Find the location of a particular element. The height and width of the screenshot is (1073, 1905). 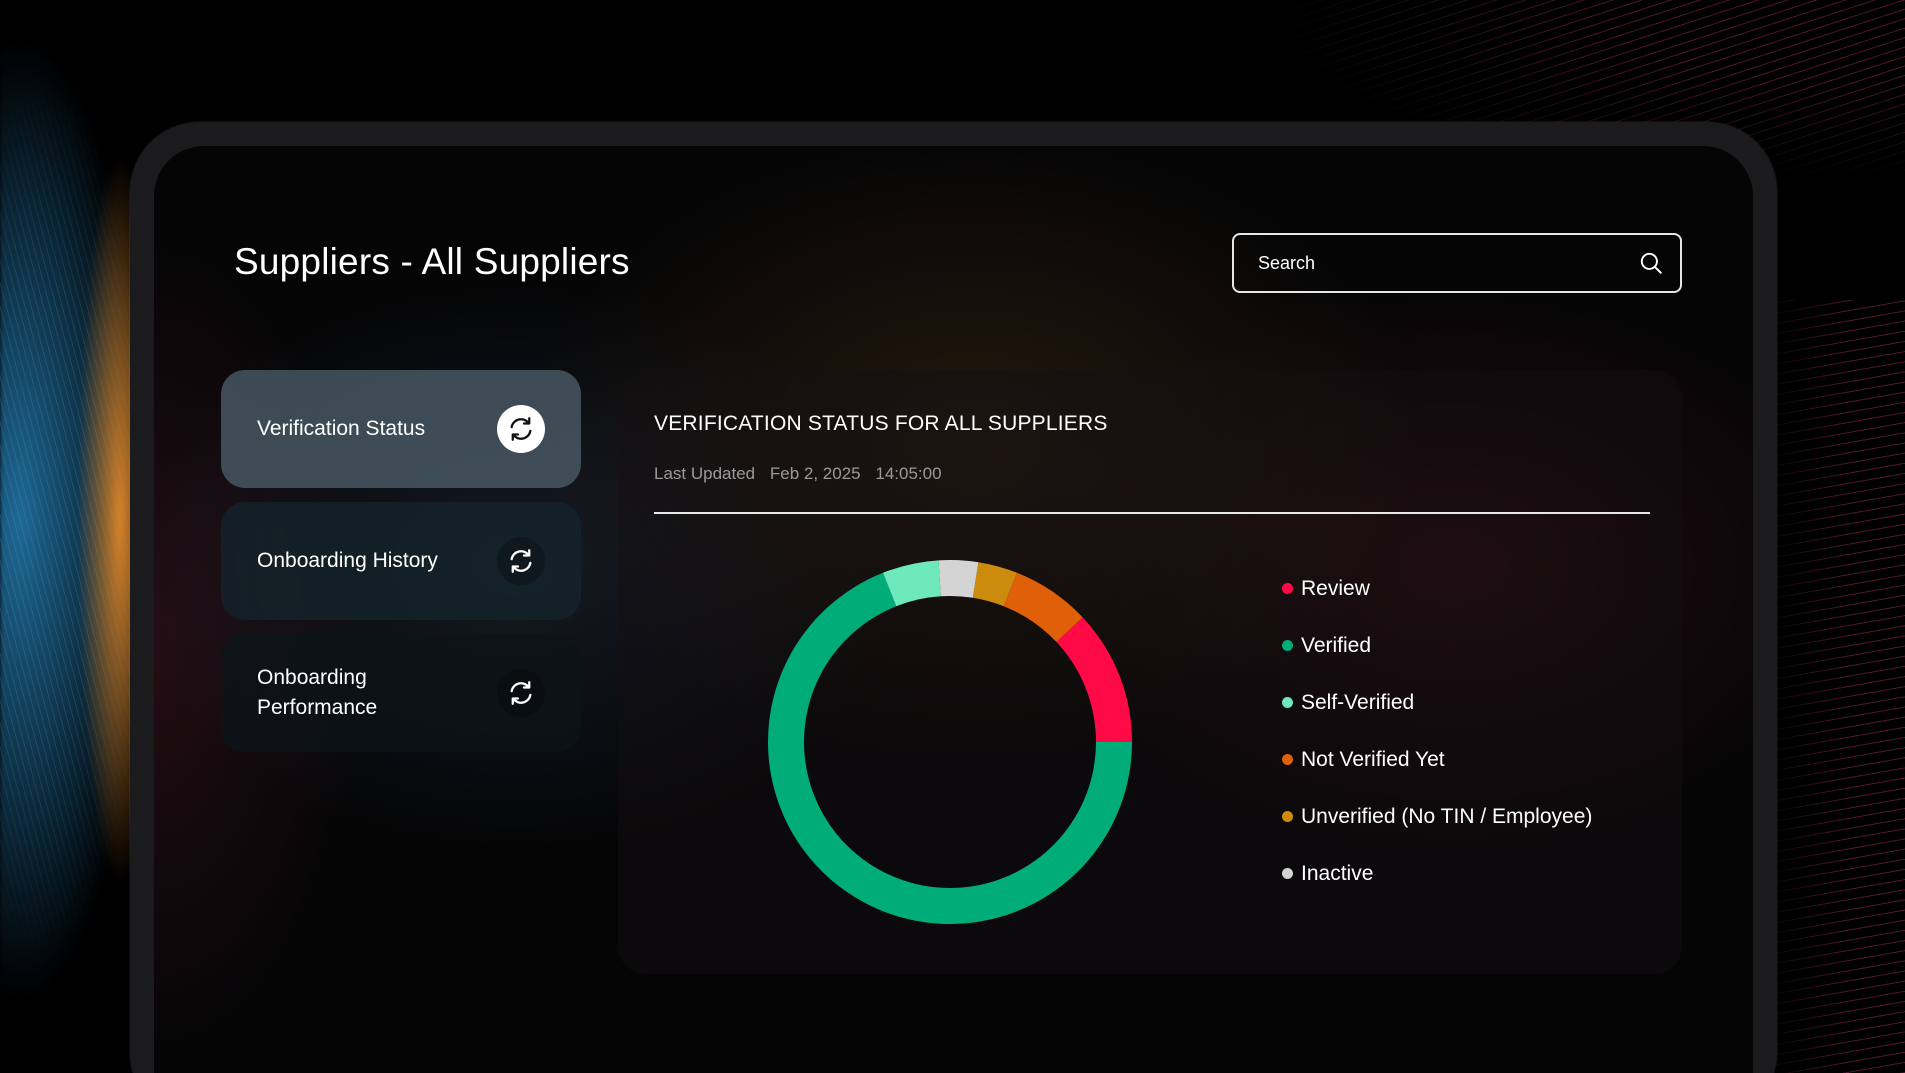

panel-title: VERIFICATION STATUS FOR ALL SUPPLIERS is located at coordinates (881, 423).